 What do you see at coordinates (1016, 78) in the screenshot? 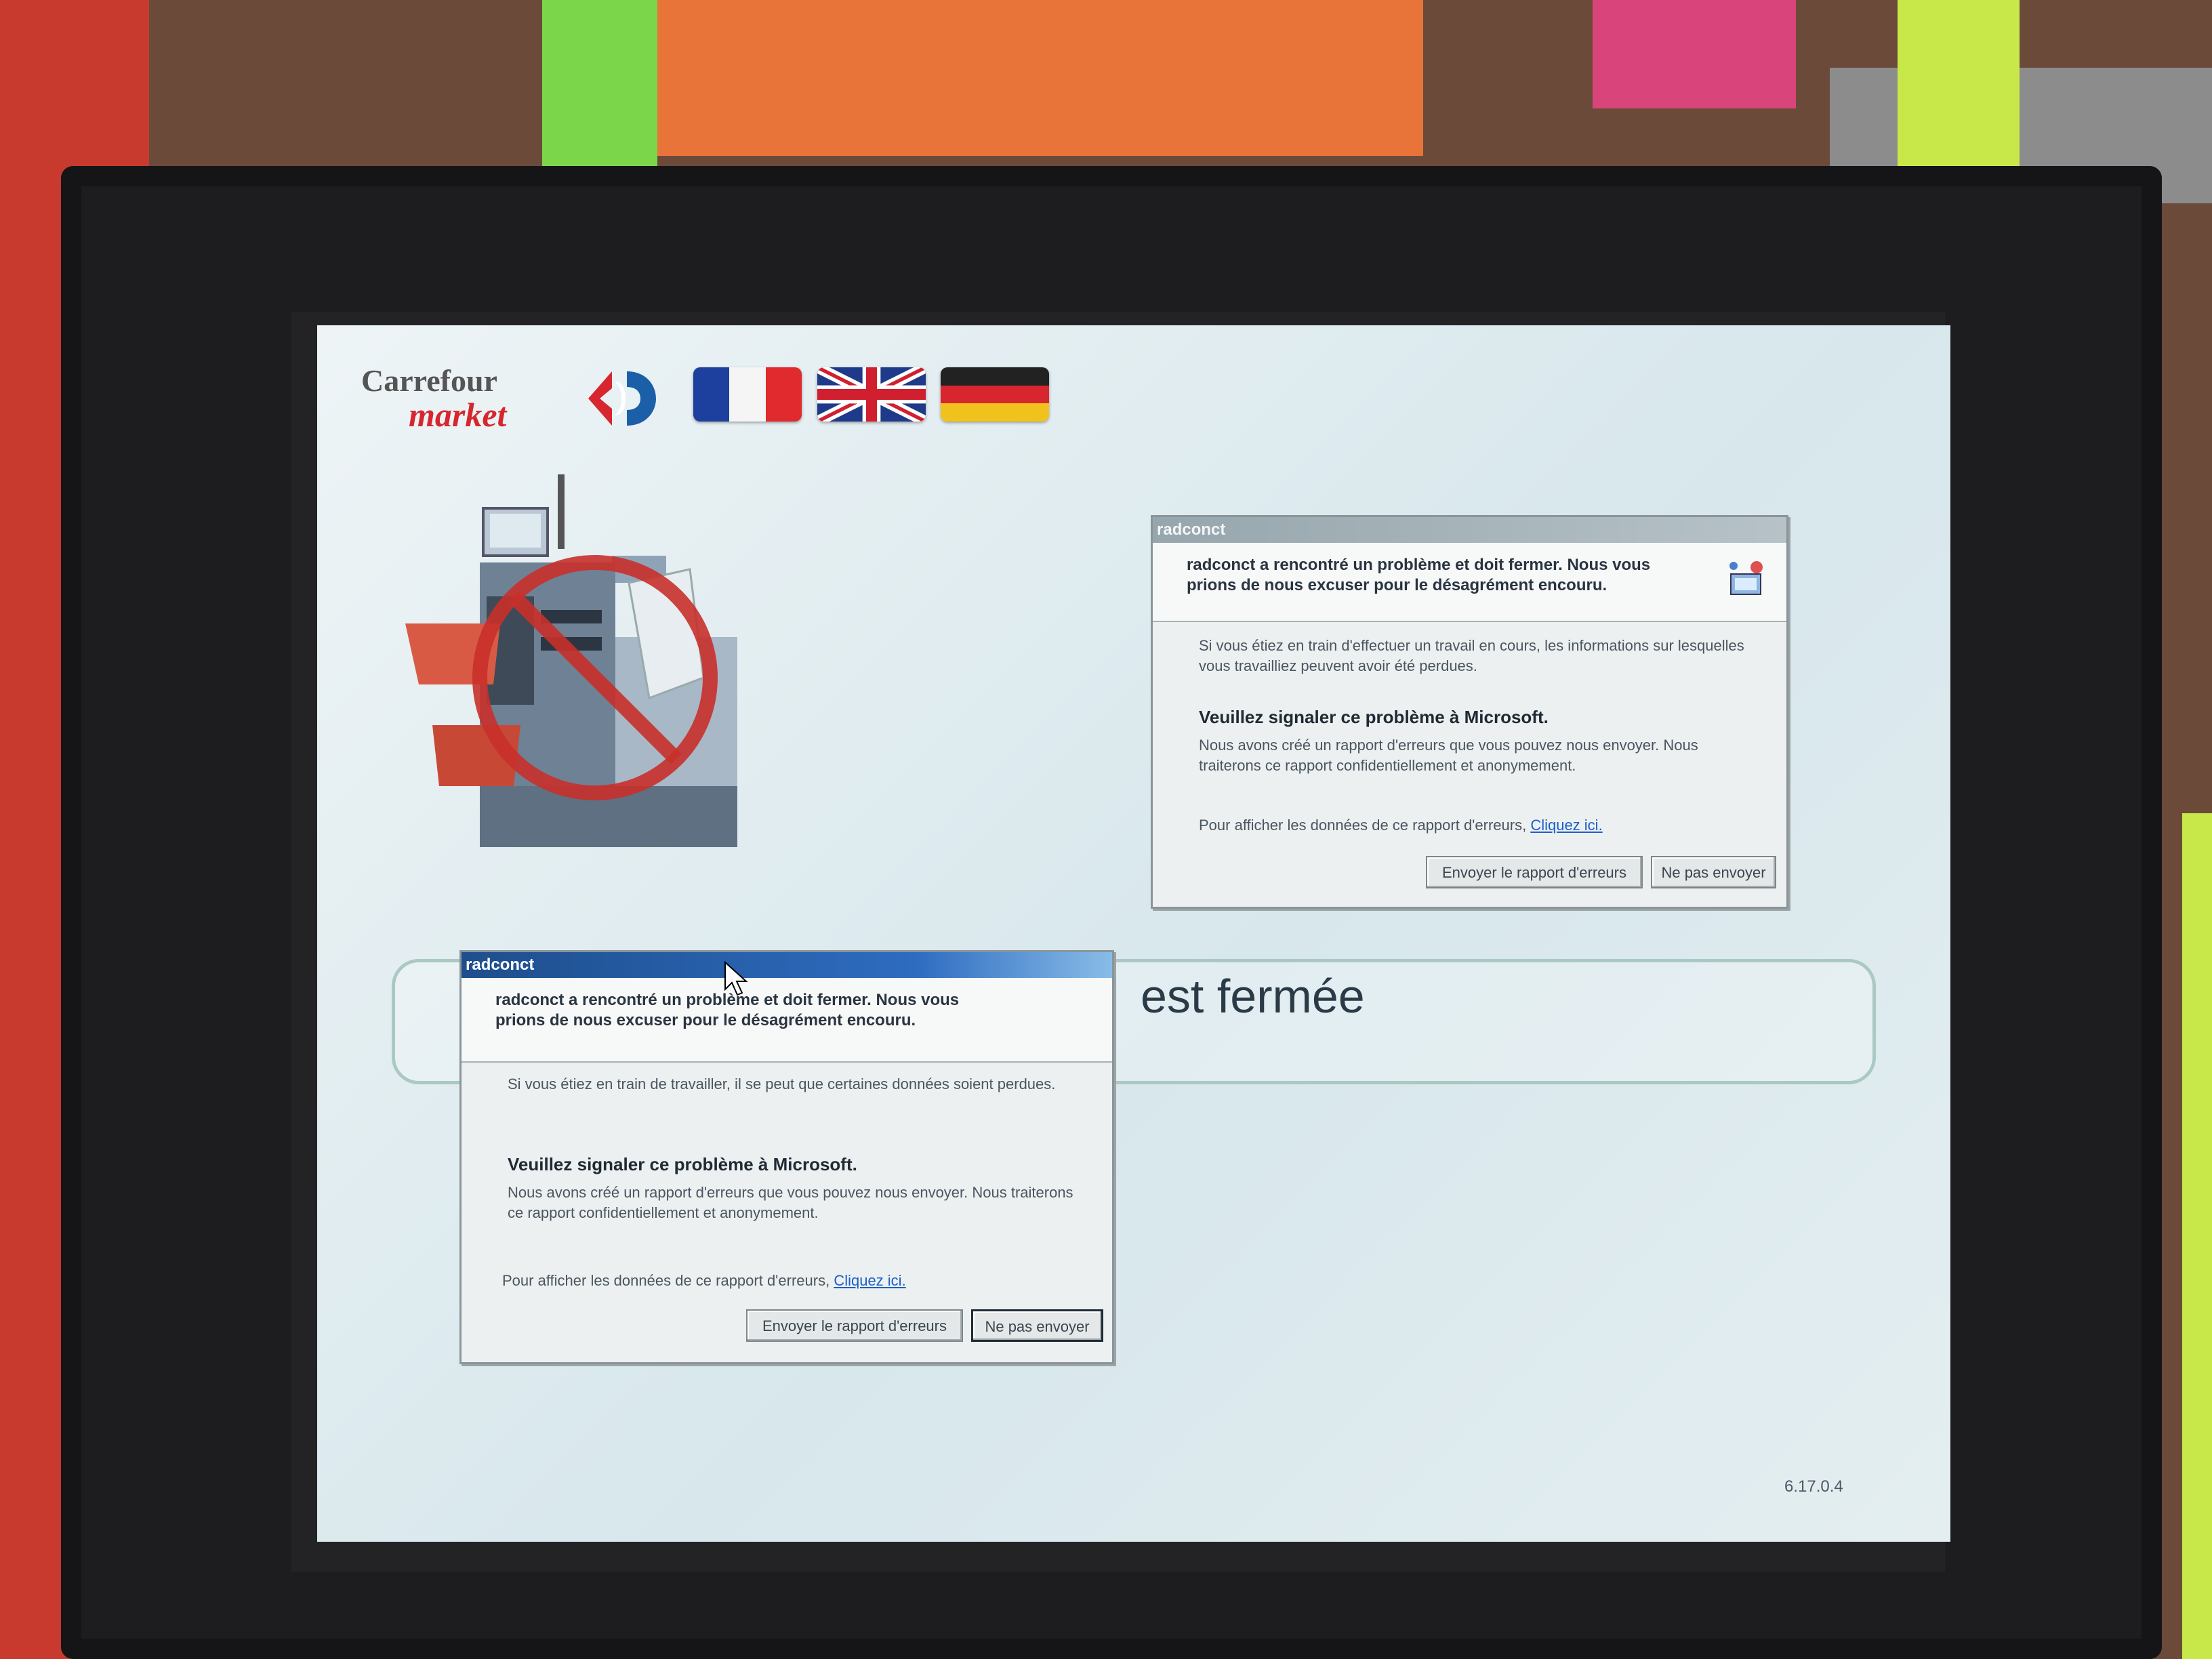
I see `store-orange-wall` at bounding box center [1016, 78].